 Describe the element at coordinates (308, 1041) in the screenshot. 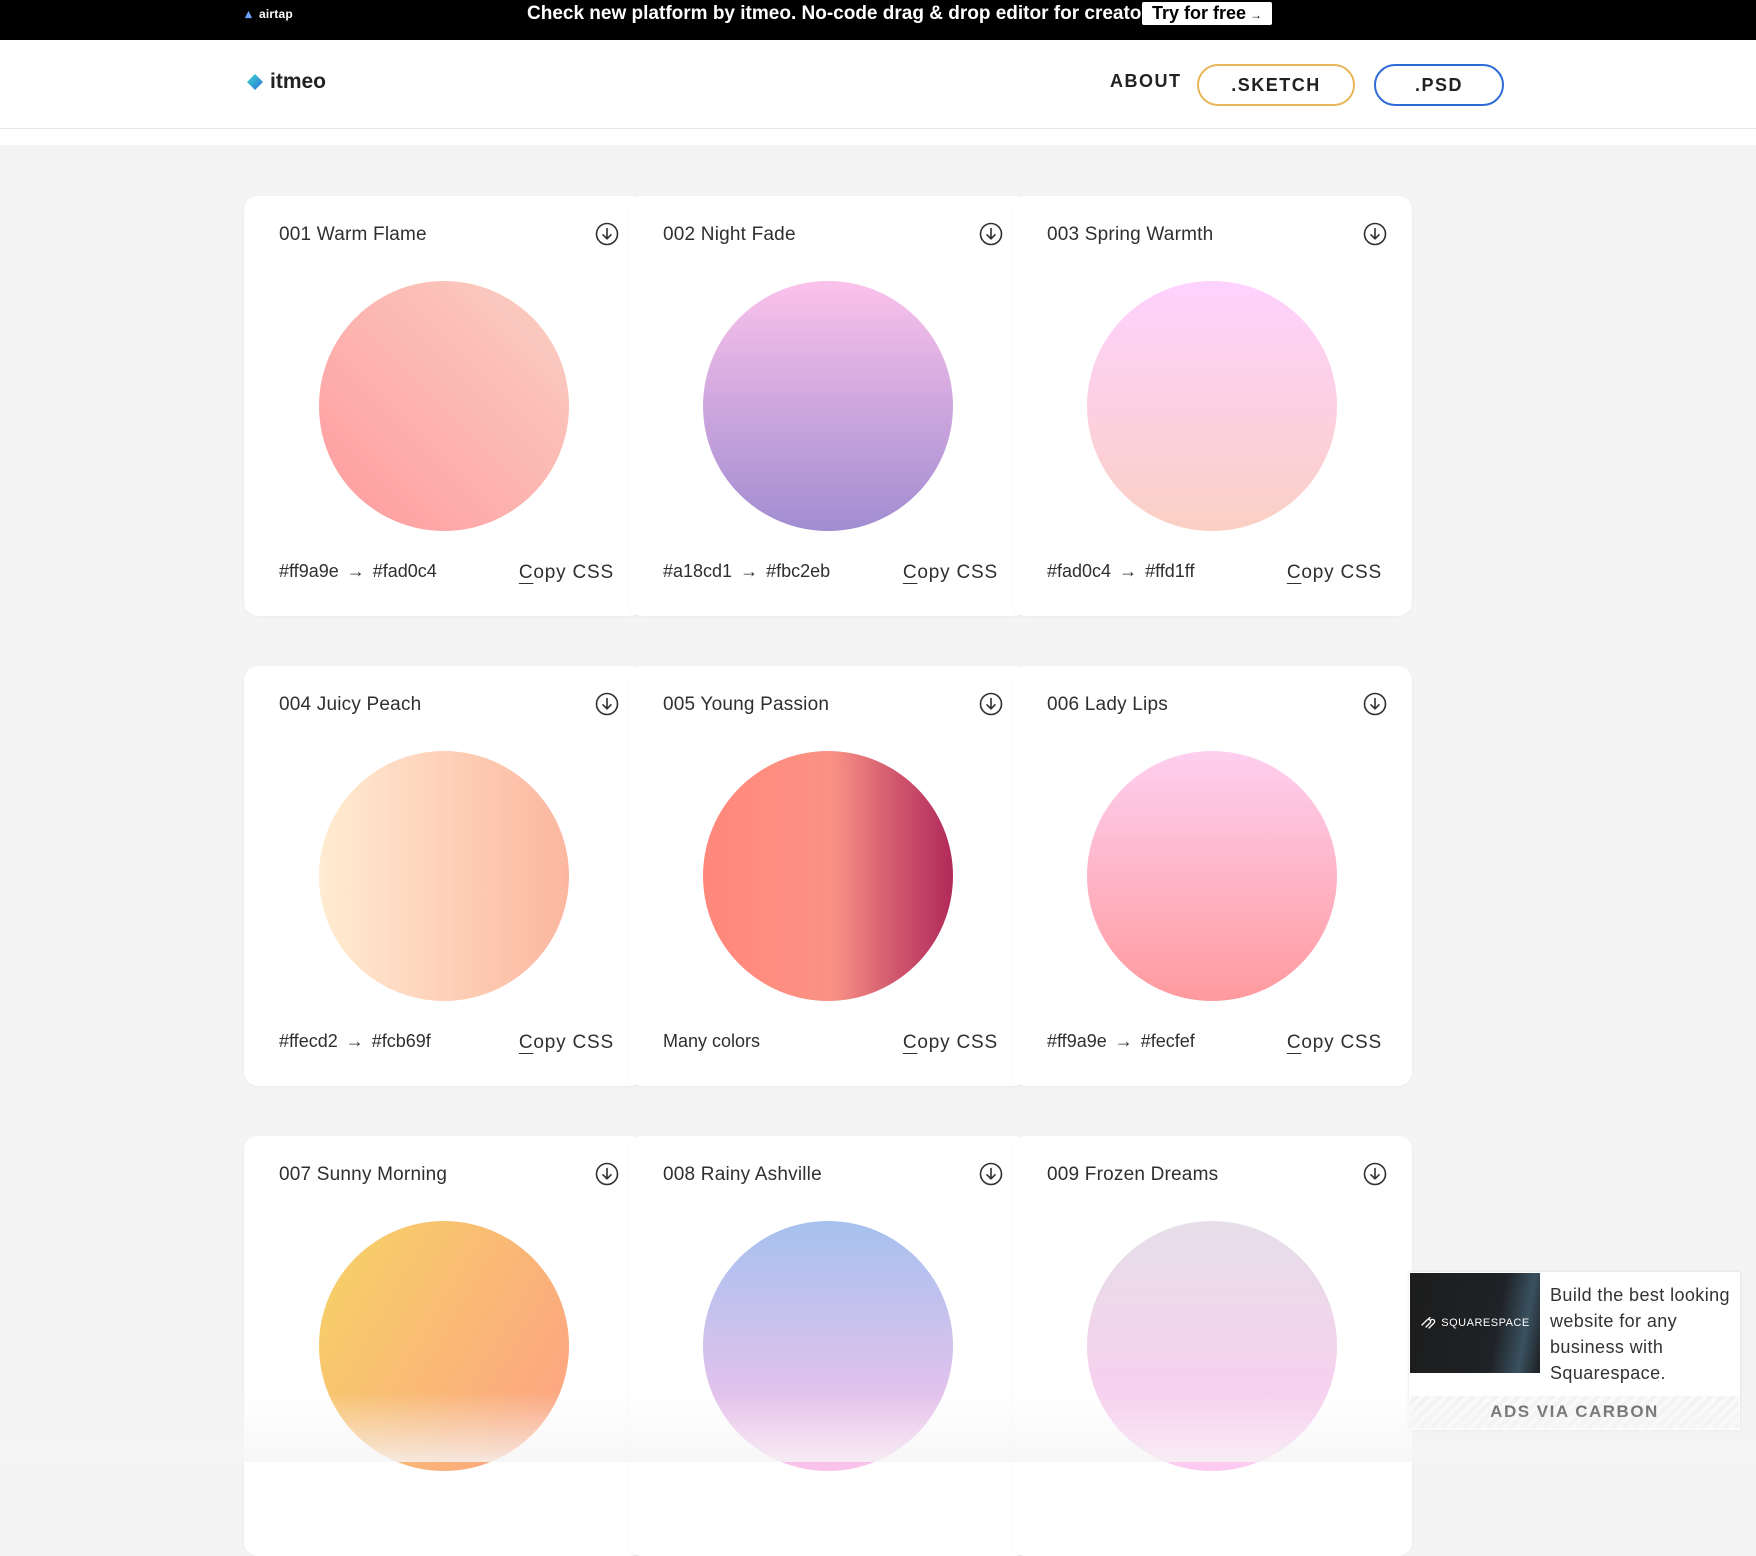

I see `color-from: #ffecd2` at that location.